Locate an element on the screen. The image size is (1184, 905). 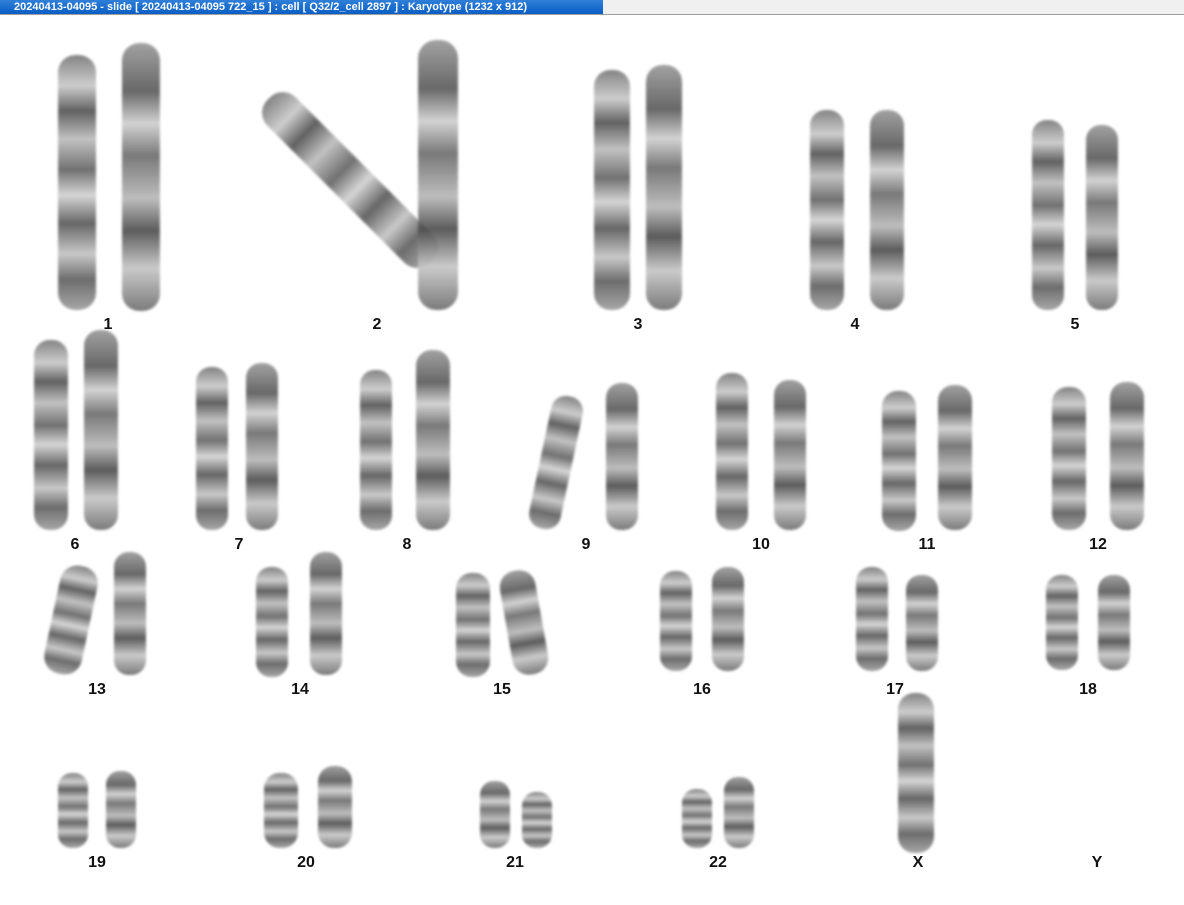
label-chromosome-10: 10 is located at coordinates (761, 544).